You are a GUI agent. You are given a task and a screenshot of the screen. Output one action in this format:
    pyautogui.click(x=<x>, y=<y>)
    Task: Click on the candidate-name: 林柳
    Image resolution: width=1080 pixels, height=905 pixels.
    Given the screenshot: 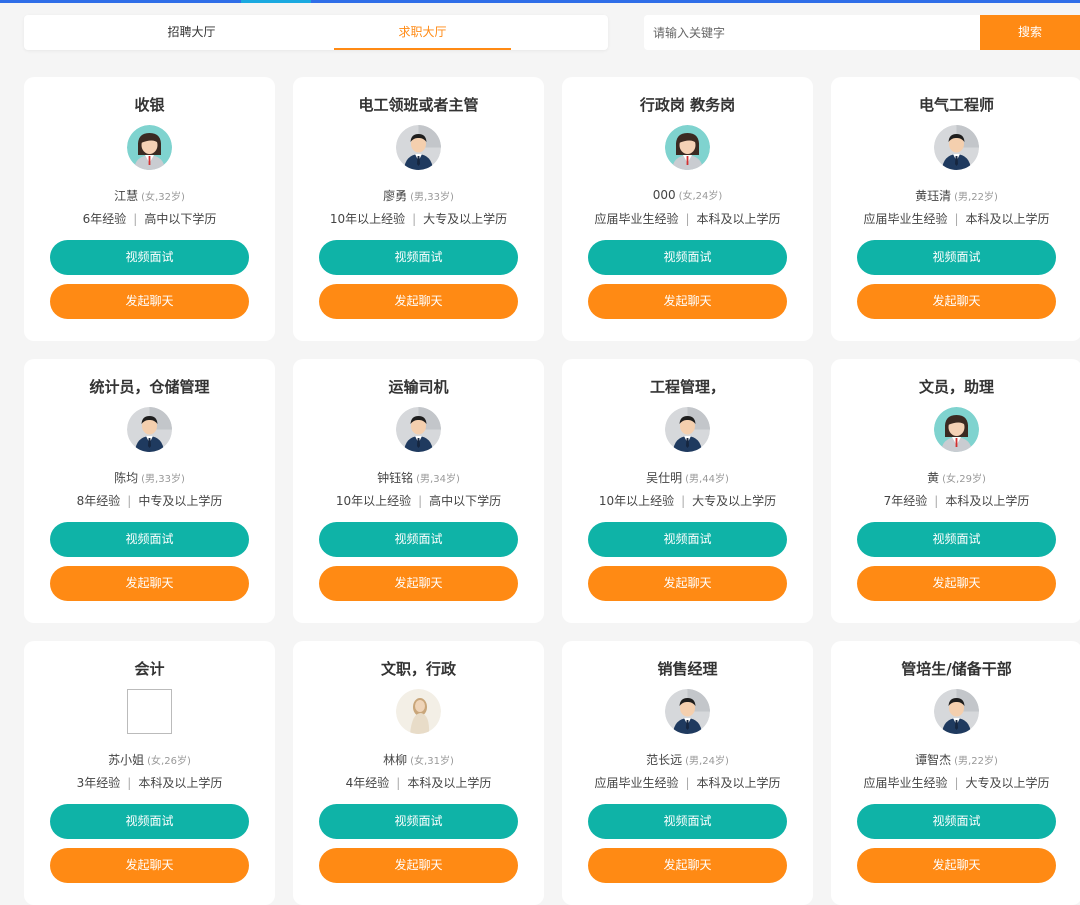 What is the action you would take?
    pyautogui.click(x=395, y=760)
    